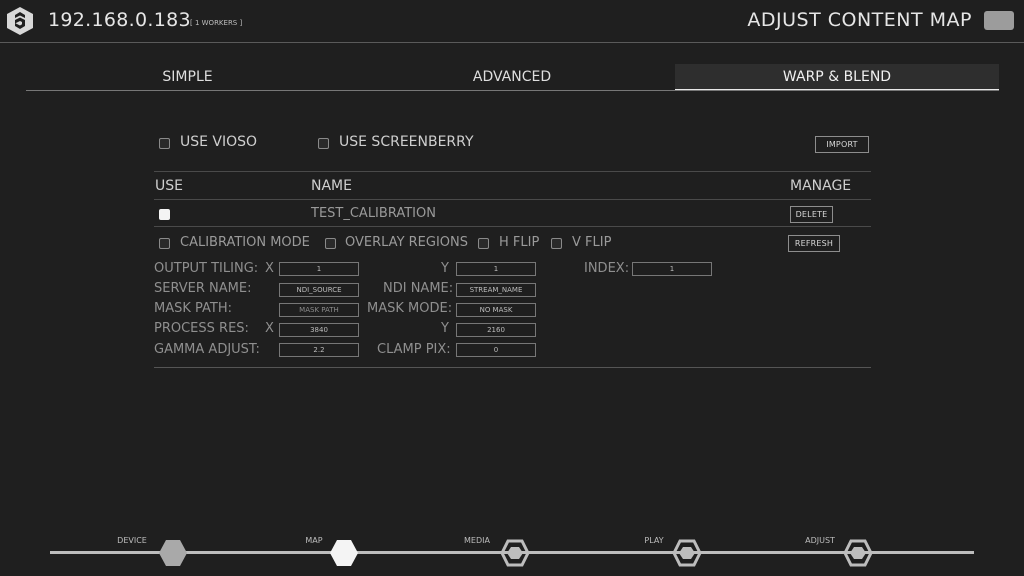 This screenshot has height=576, width=1024. Describe the element at coordinates (687, 553) in the screenshot. I see `play-step-hex-icon` at that location.